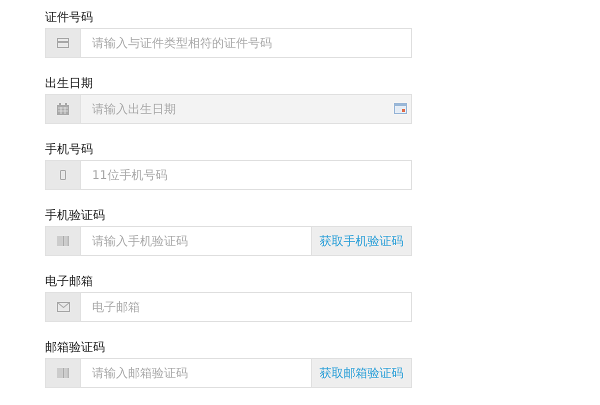 This screenshot has height=405, width=600. What do you see at coordinates (75, 347) in the screenshot?
I see `field-label: 邮箱验证码` at bounding box center [75, 347].